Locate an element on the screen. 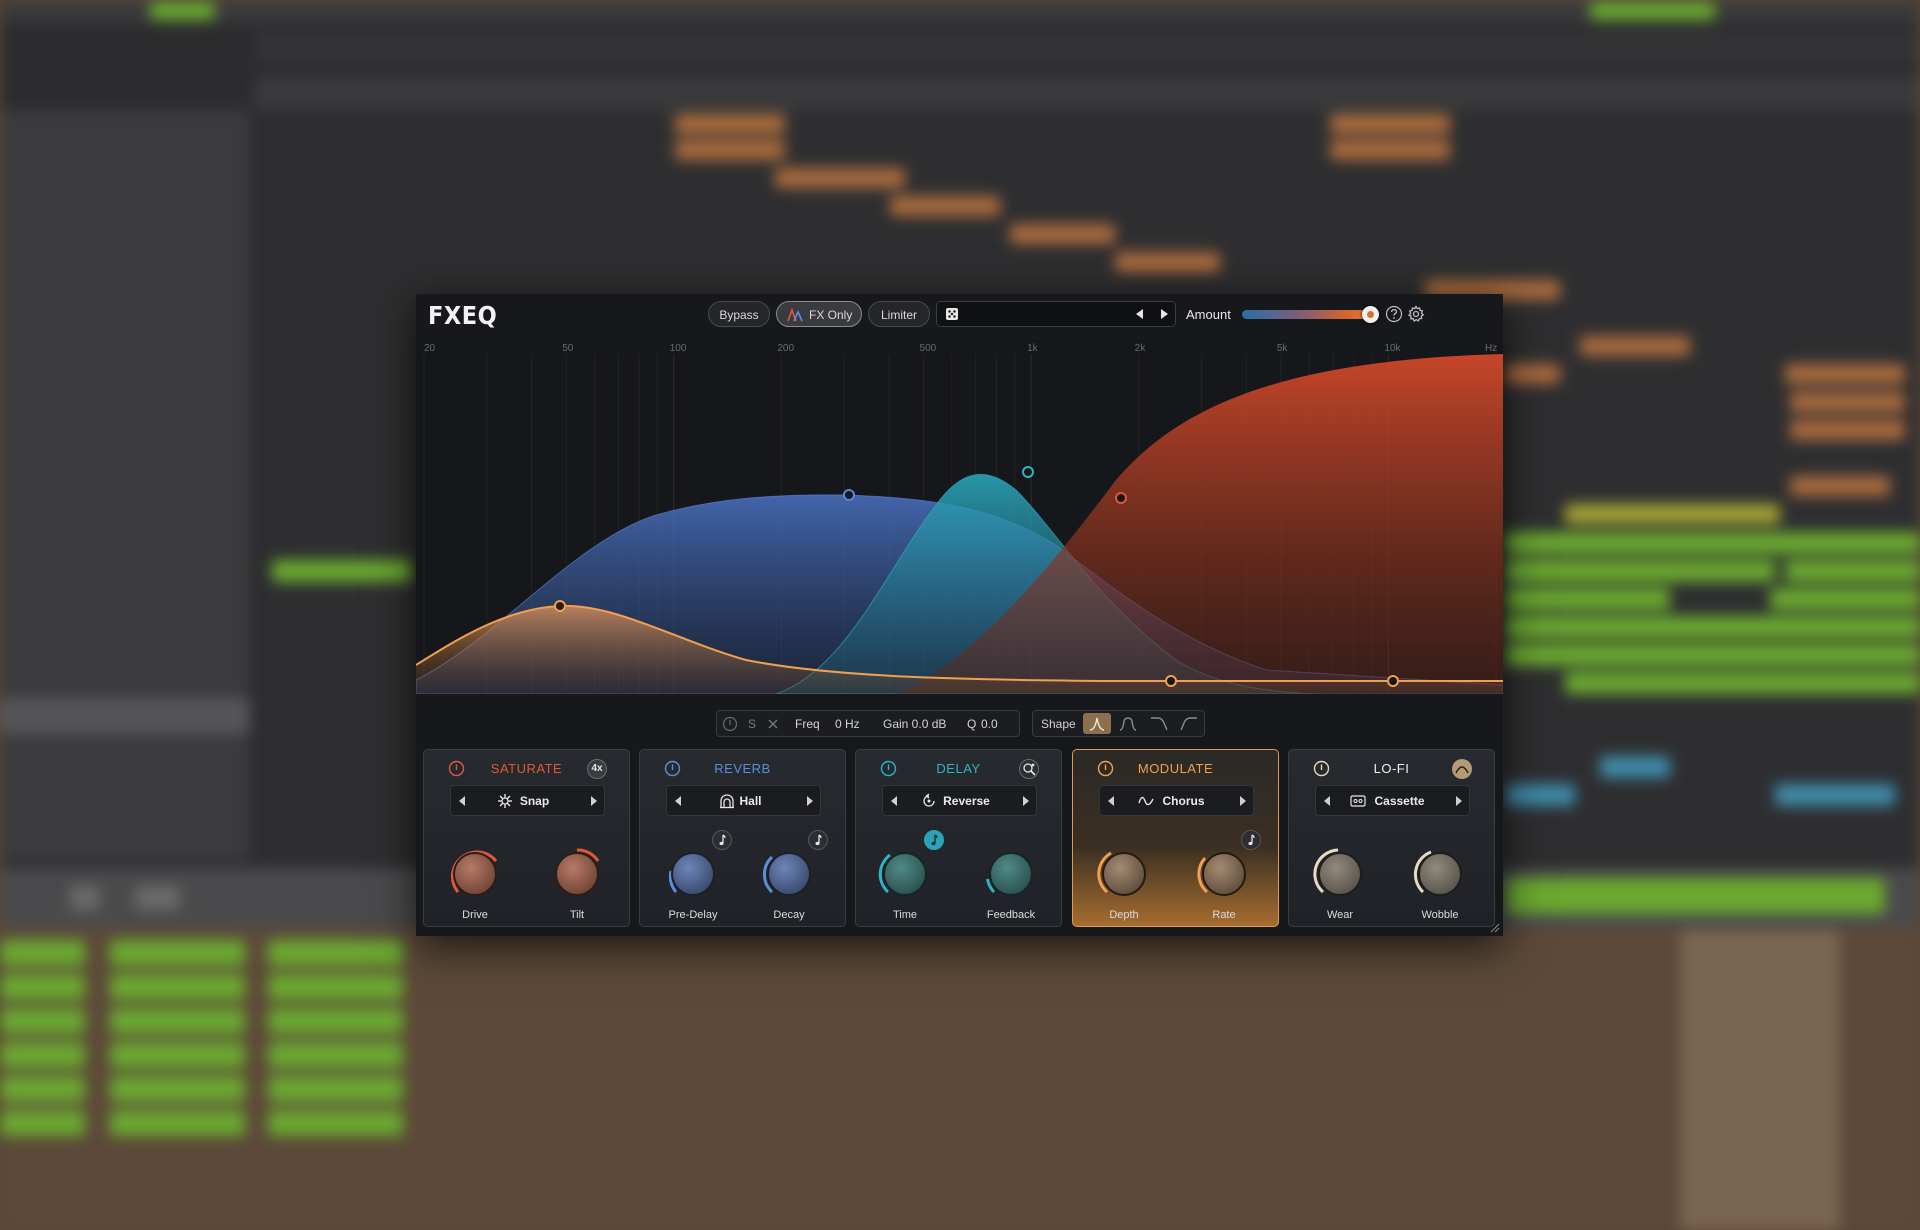 This screenshot has width=1920, height=1230. reverb-title: REVERB is located at coordinates (742, 768).